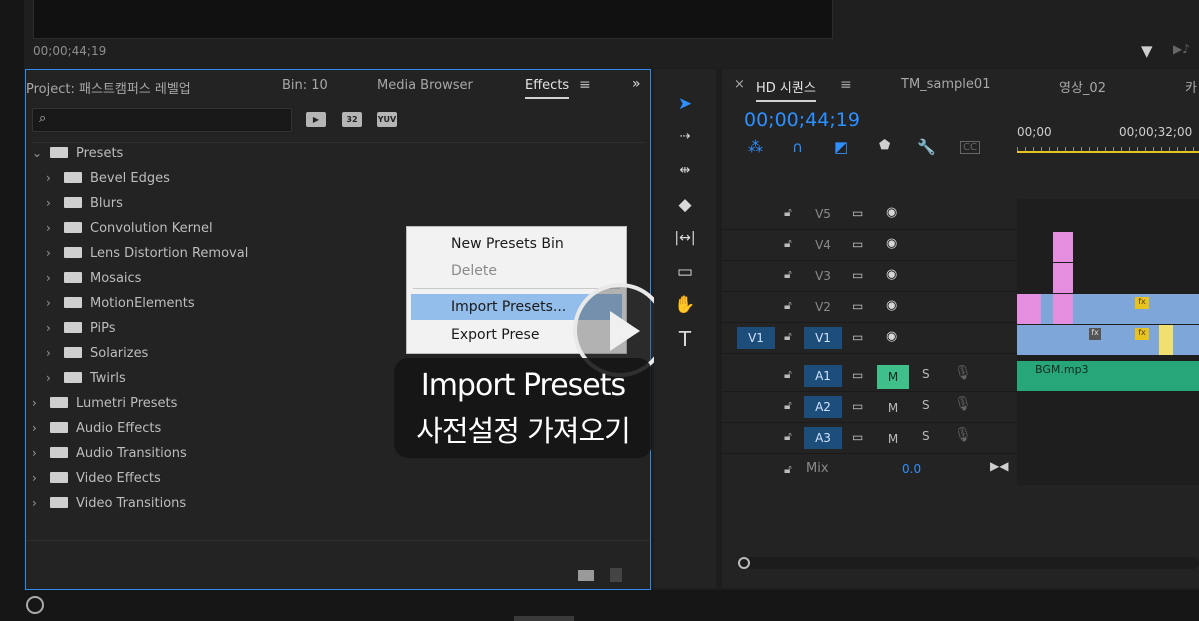 The height and width of the screenshot is (621, 1199). I want to click on nest-icon: ⁂, so click(755, 147).